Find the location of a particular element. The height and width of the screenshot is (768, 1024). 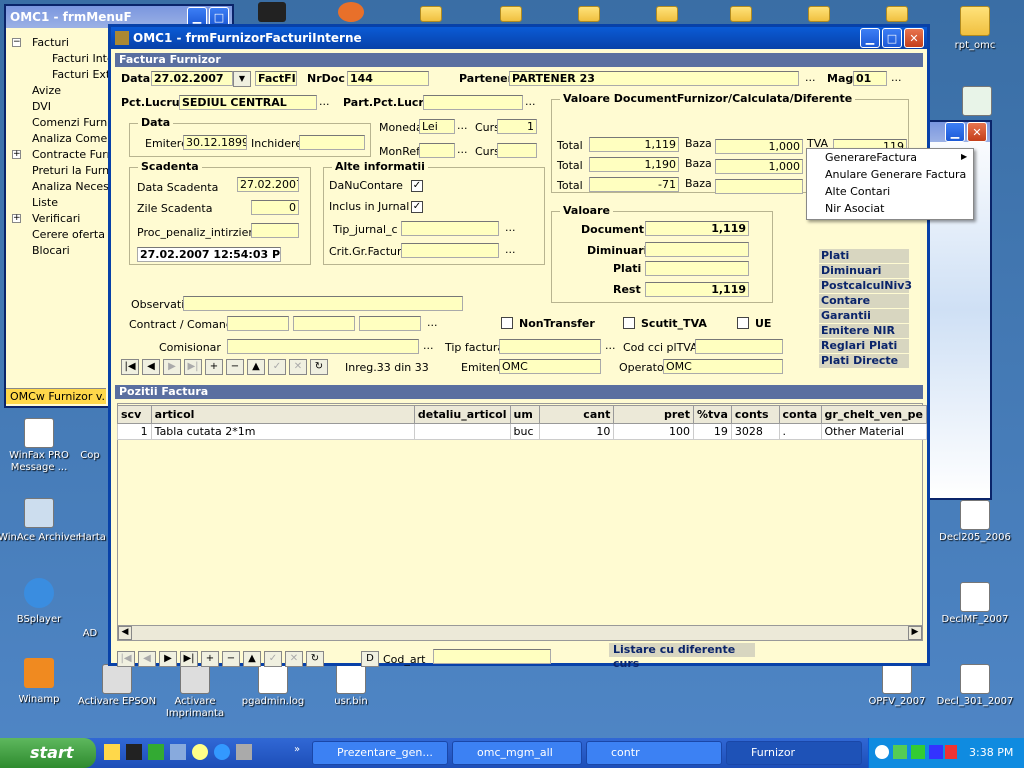

tree-item: Liste is located at coordinates (45, 202).